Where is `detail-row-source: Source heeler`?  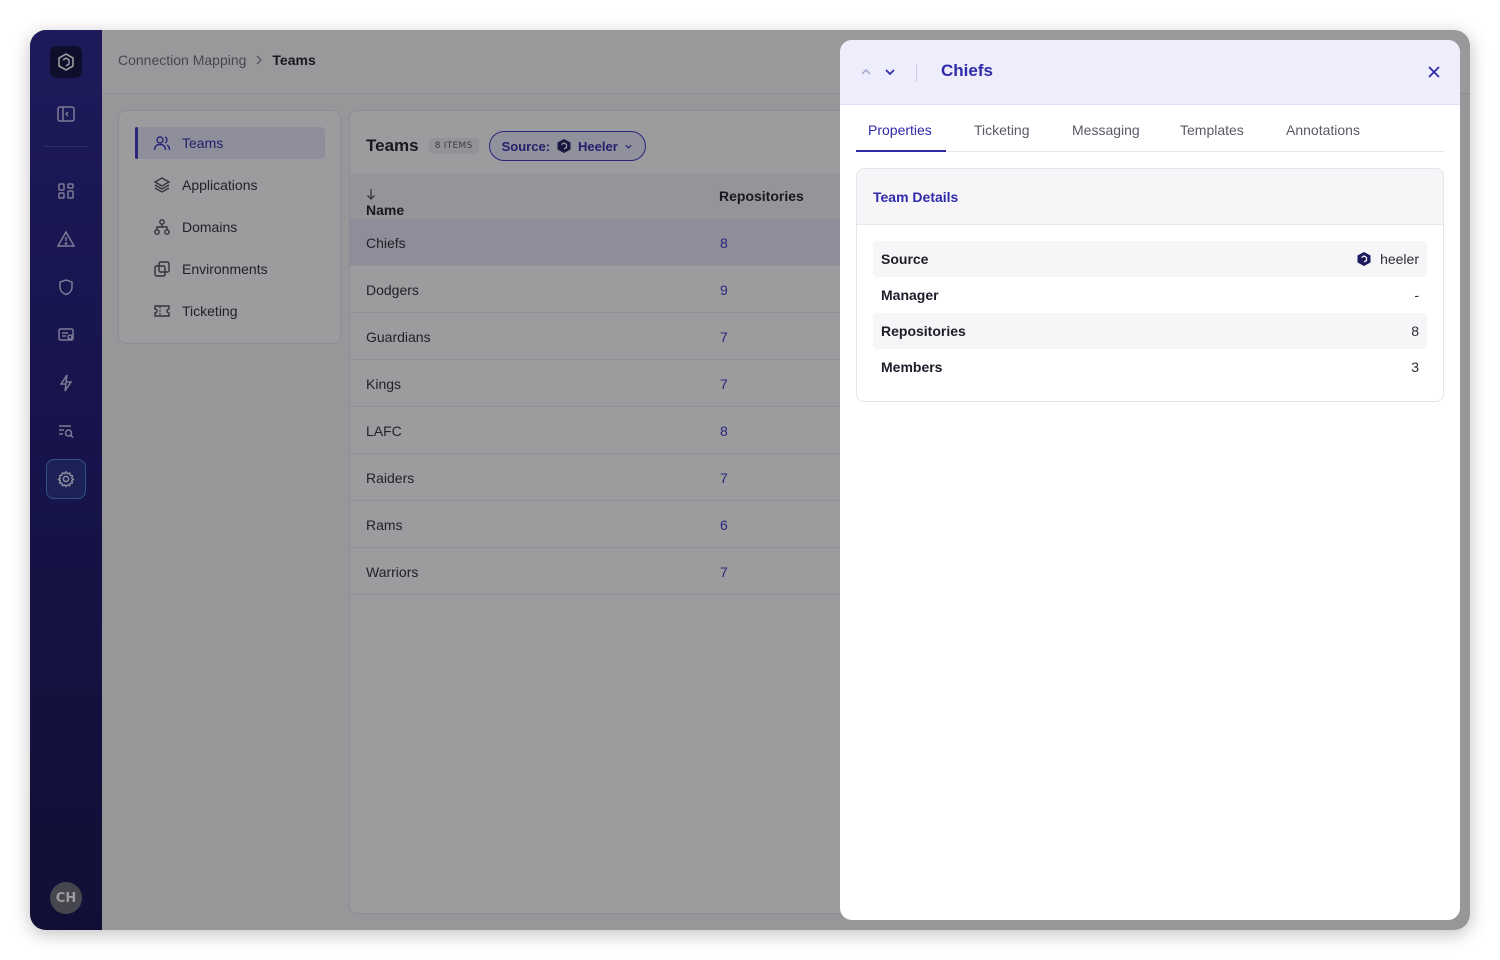 detail-row-source: Source heeler is located at coordinates (1150, 259).